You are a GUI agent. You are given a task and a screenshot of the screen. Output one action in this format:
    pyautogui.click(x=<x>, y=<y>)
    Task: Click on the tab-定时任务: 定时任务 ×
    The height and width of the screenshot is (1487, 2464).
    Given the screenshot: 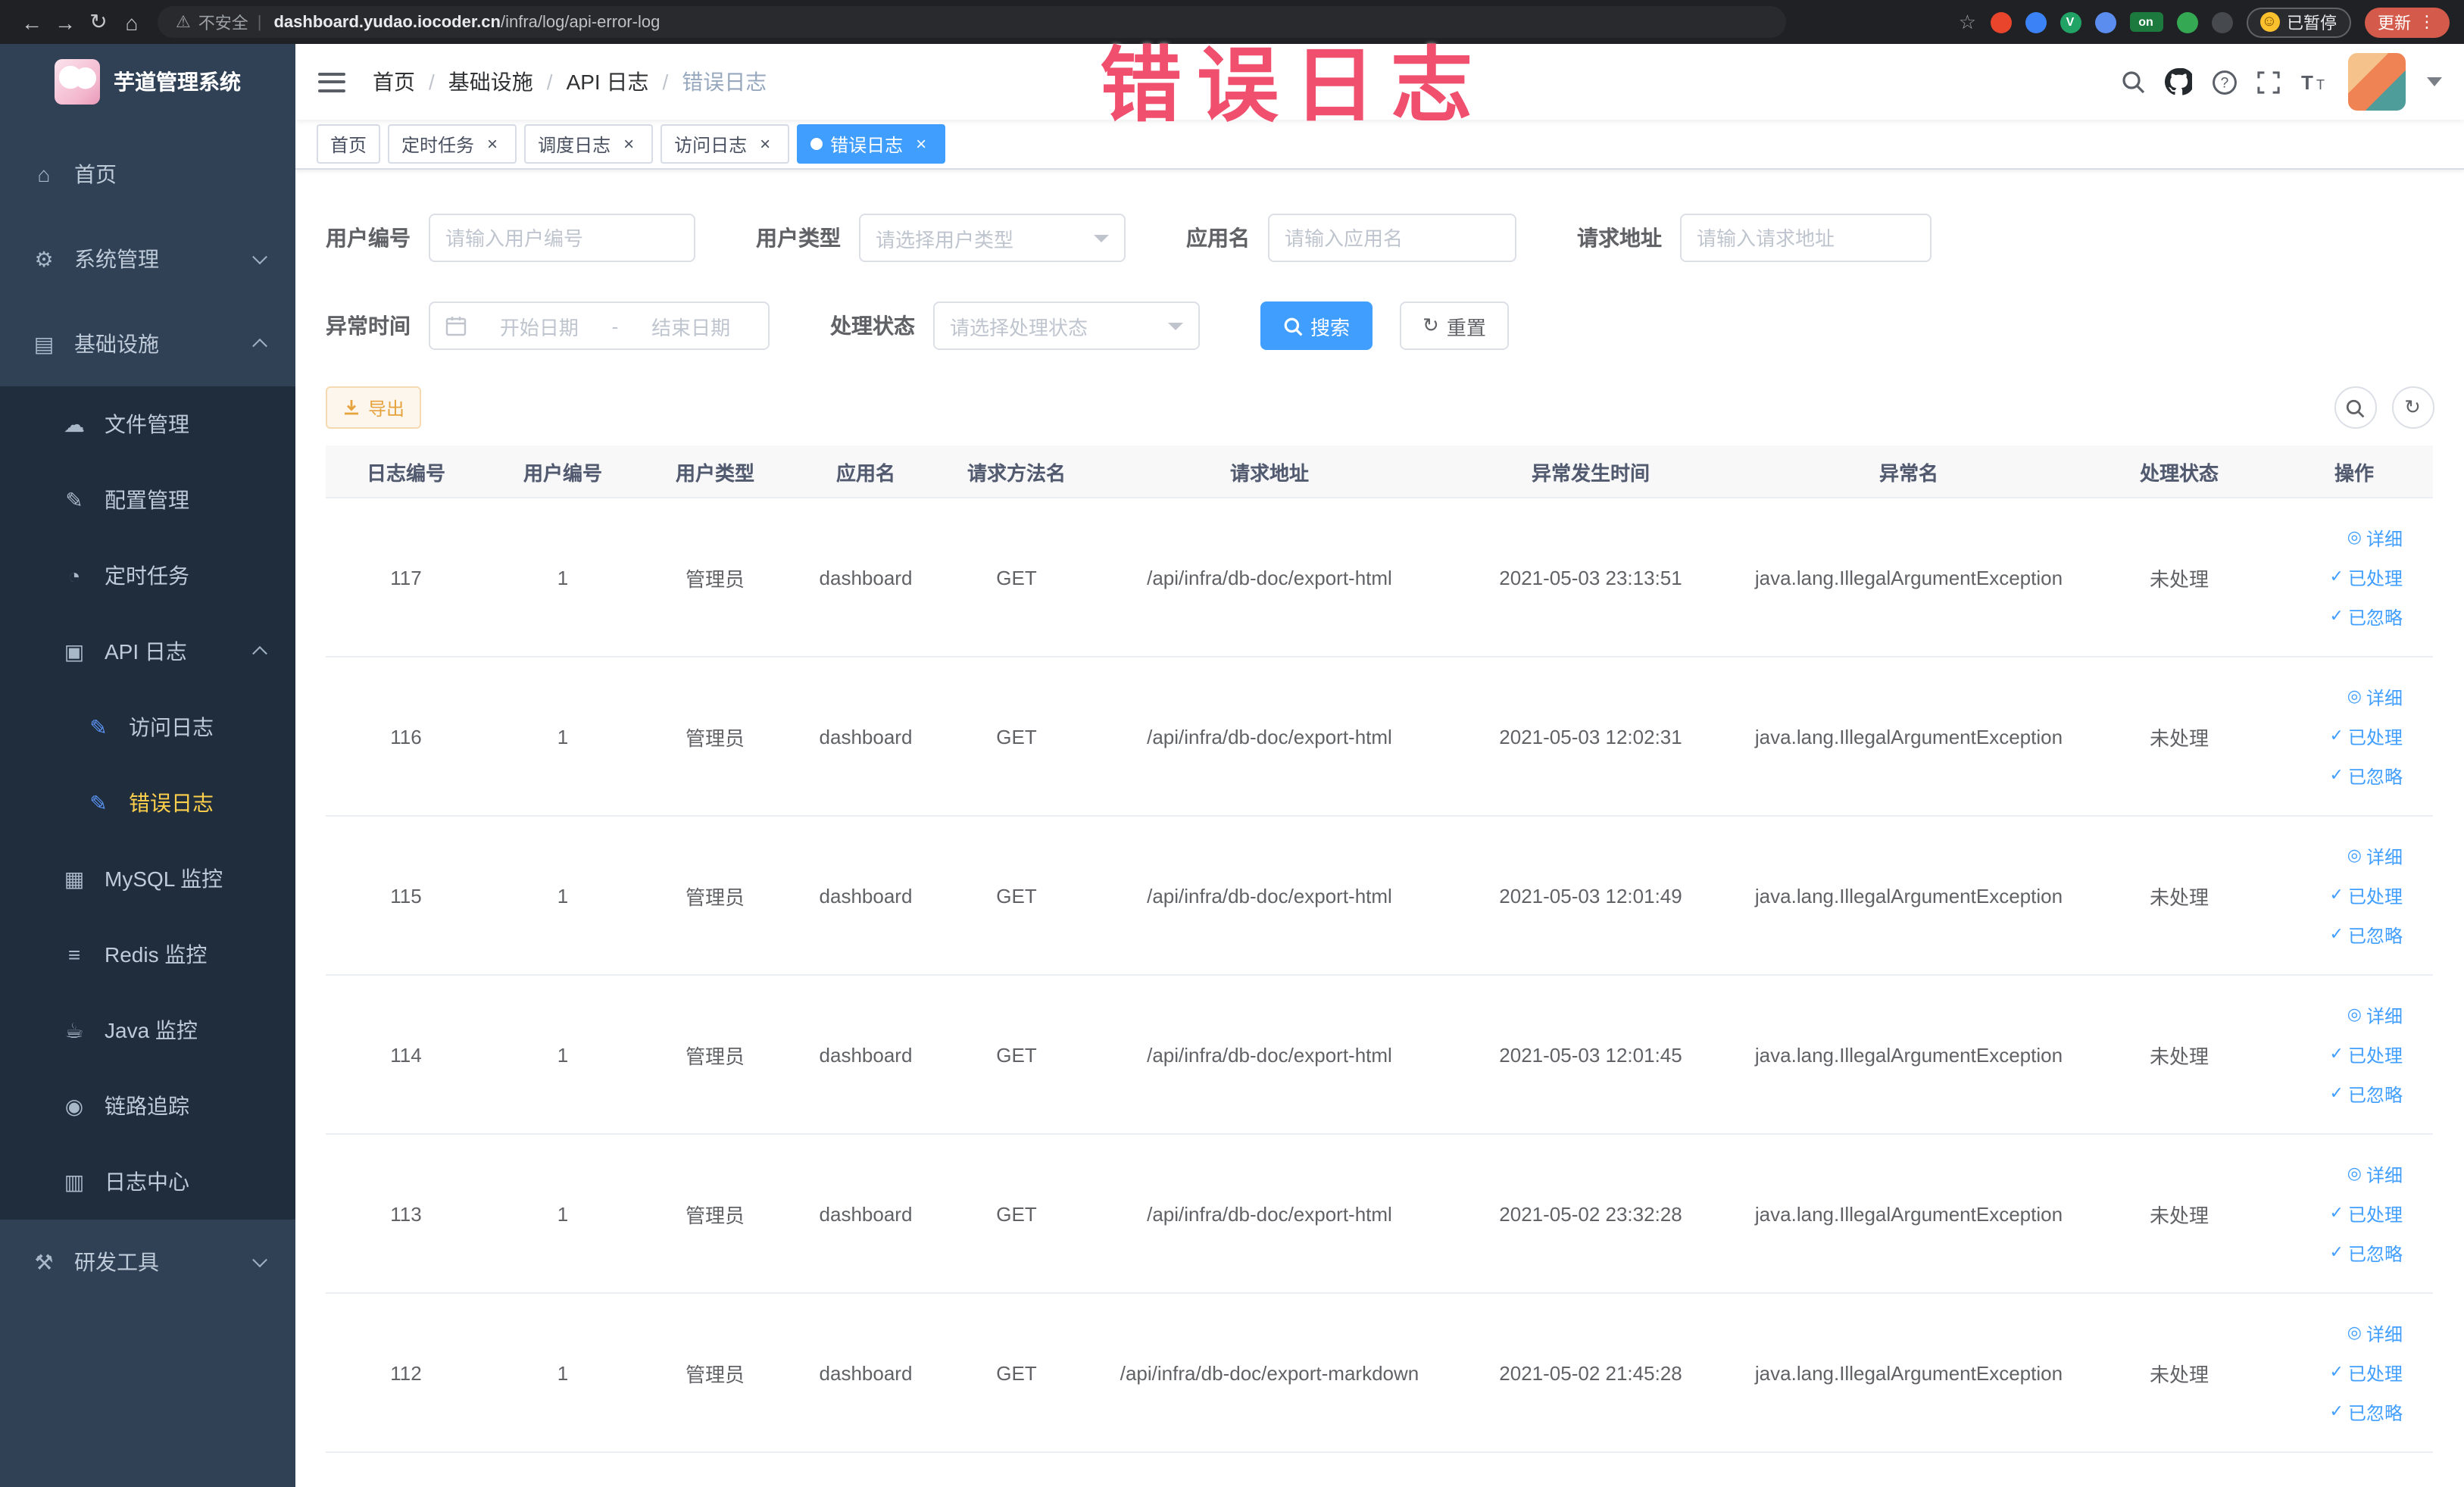 What is the action you would take?
    pyautogui.click(x=452, y=144)
    